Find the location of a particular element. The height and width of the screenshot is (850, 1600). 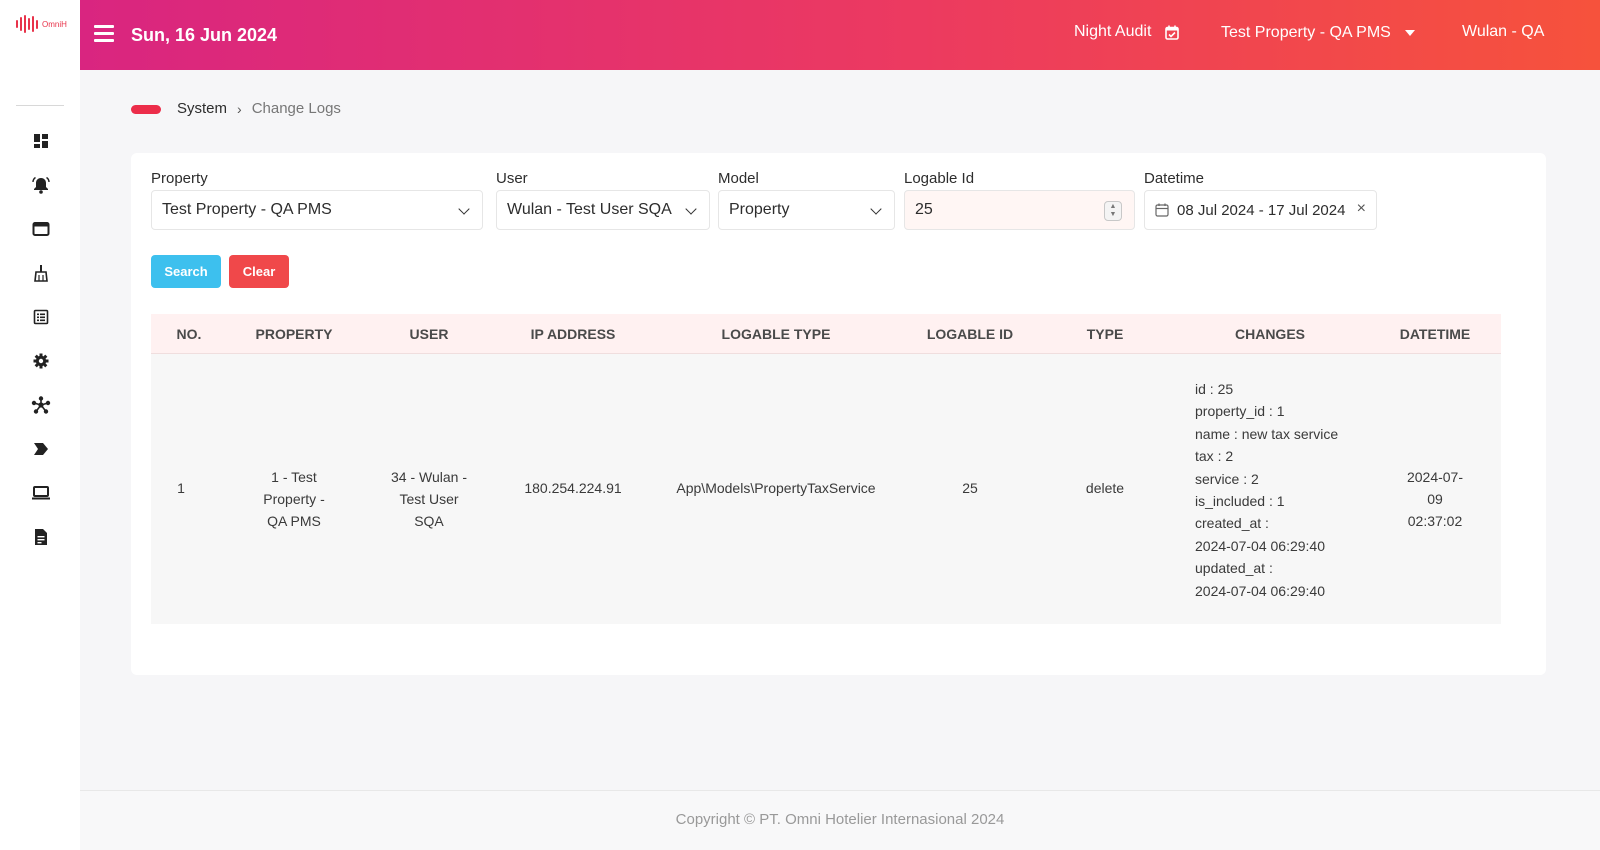

property-filter-select: Test Property - QA PMS is located at coordinates (317, 210).